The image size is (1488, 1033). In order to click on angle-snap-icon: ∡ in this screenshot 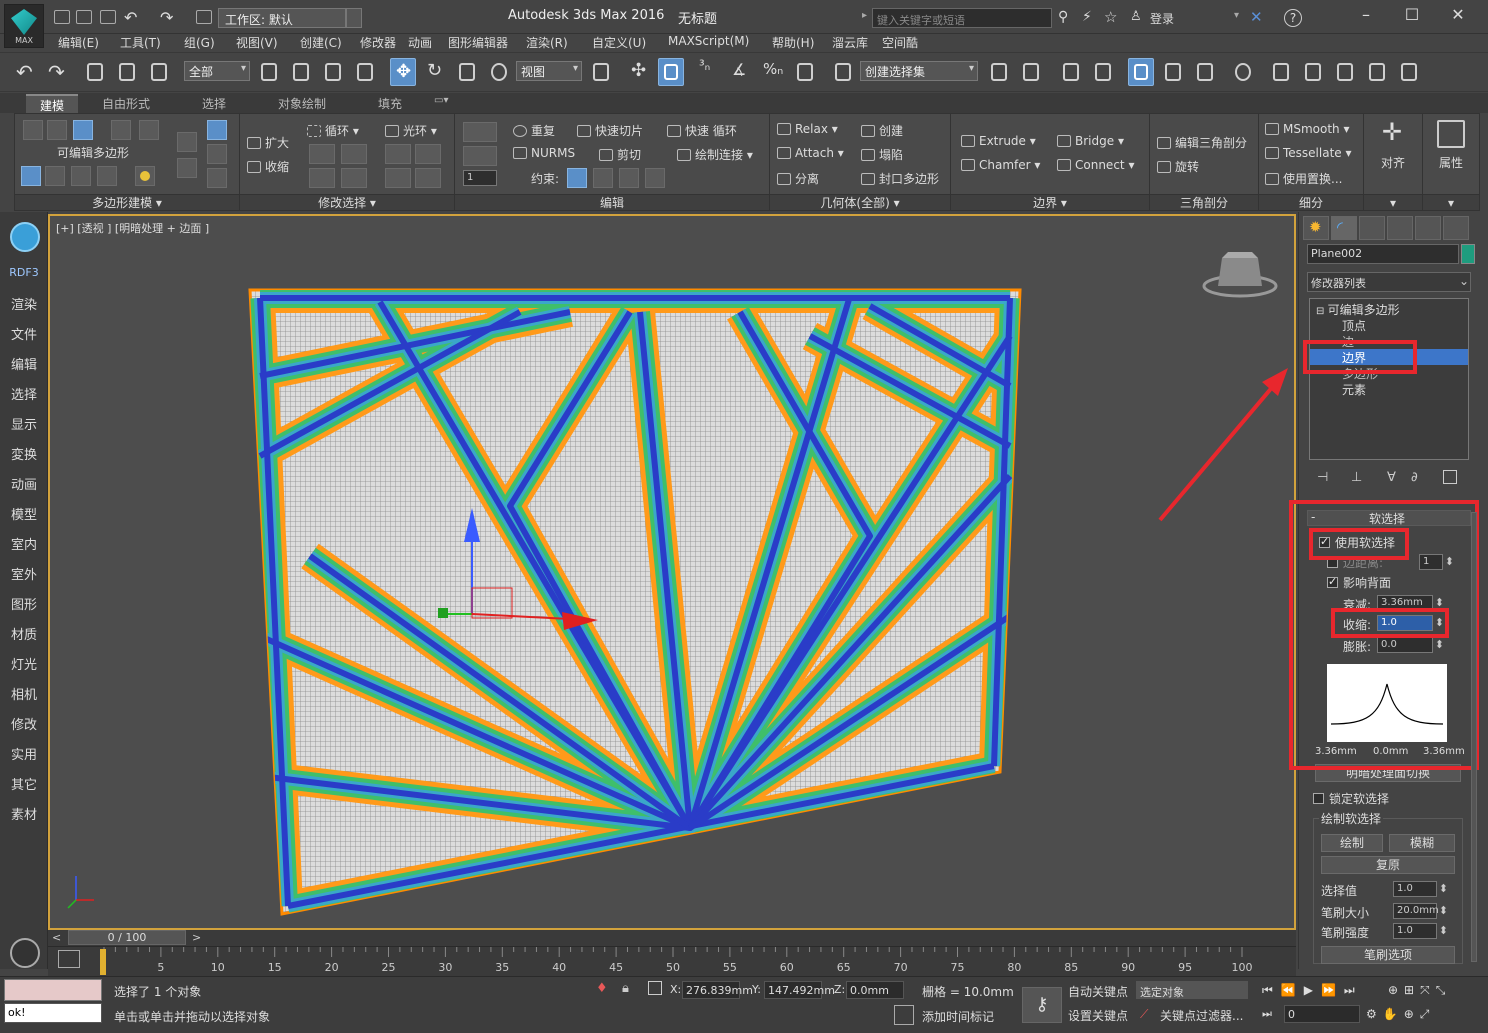, I will do `click(741, 72)`.